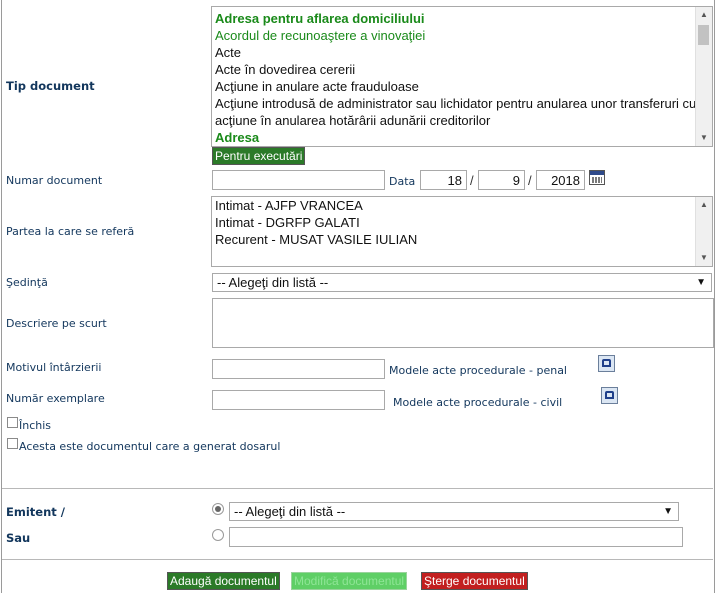 This screenshot has width=715, height=594. Describe the element at coordinates (35, 425) in the screenshot. I see `inchis-label: Închis` at that location.